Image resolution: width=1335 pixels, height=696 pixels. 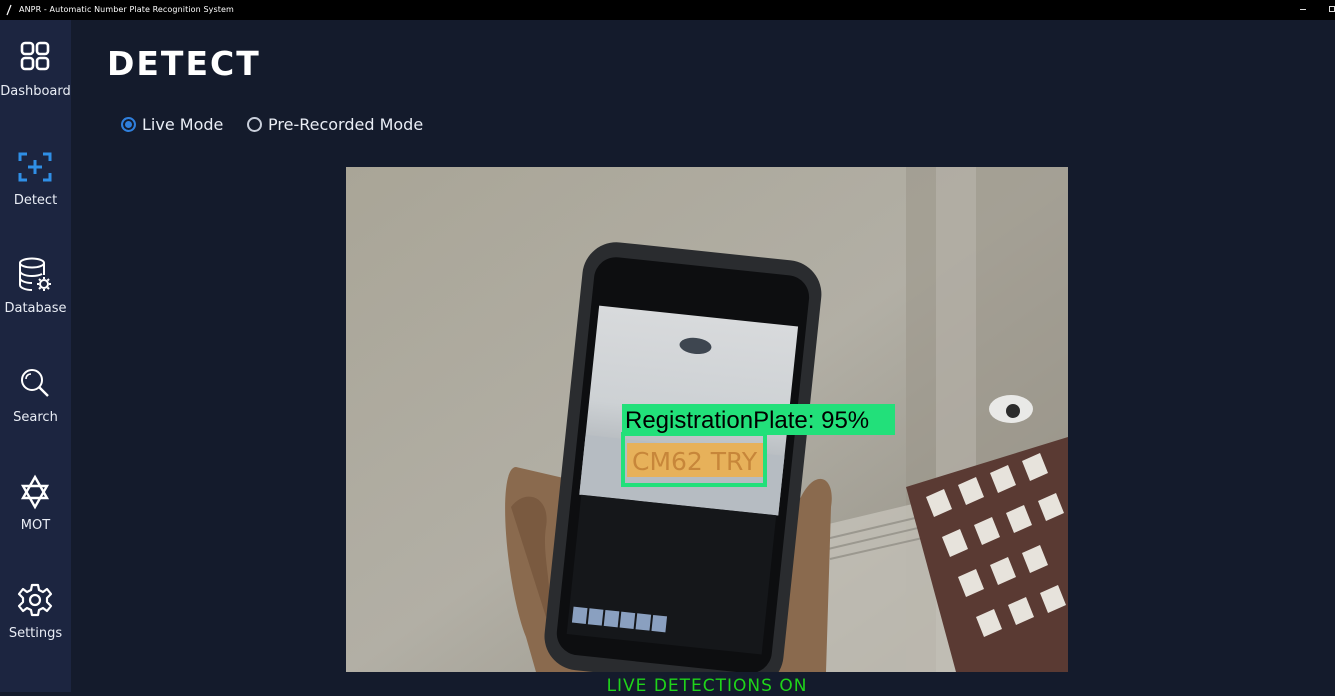 I want to click on sidebar-item-search: Search, so click(x=35, y=416).